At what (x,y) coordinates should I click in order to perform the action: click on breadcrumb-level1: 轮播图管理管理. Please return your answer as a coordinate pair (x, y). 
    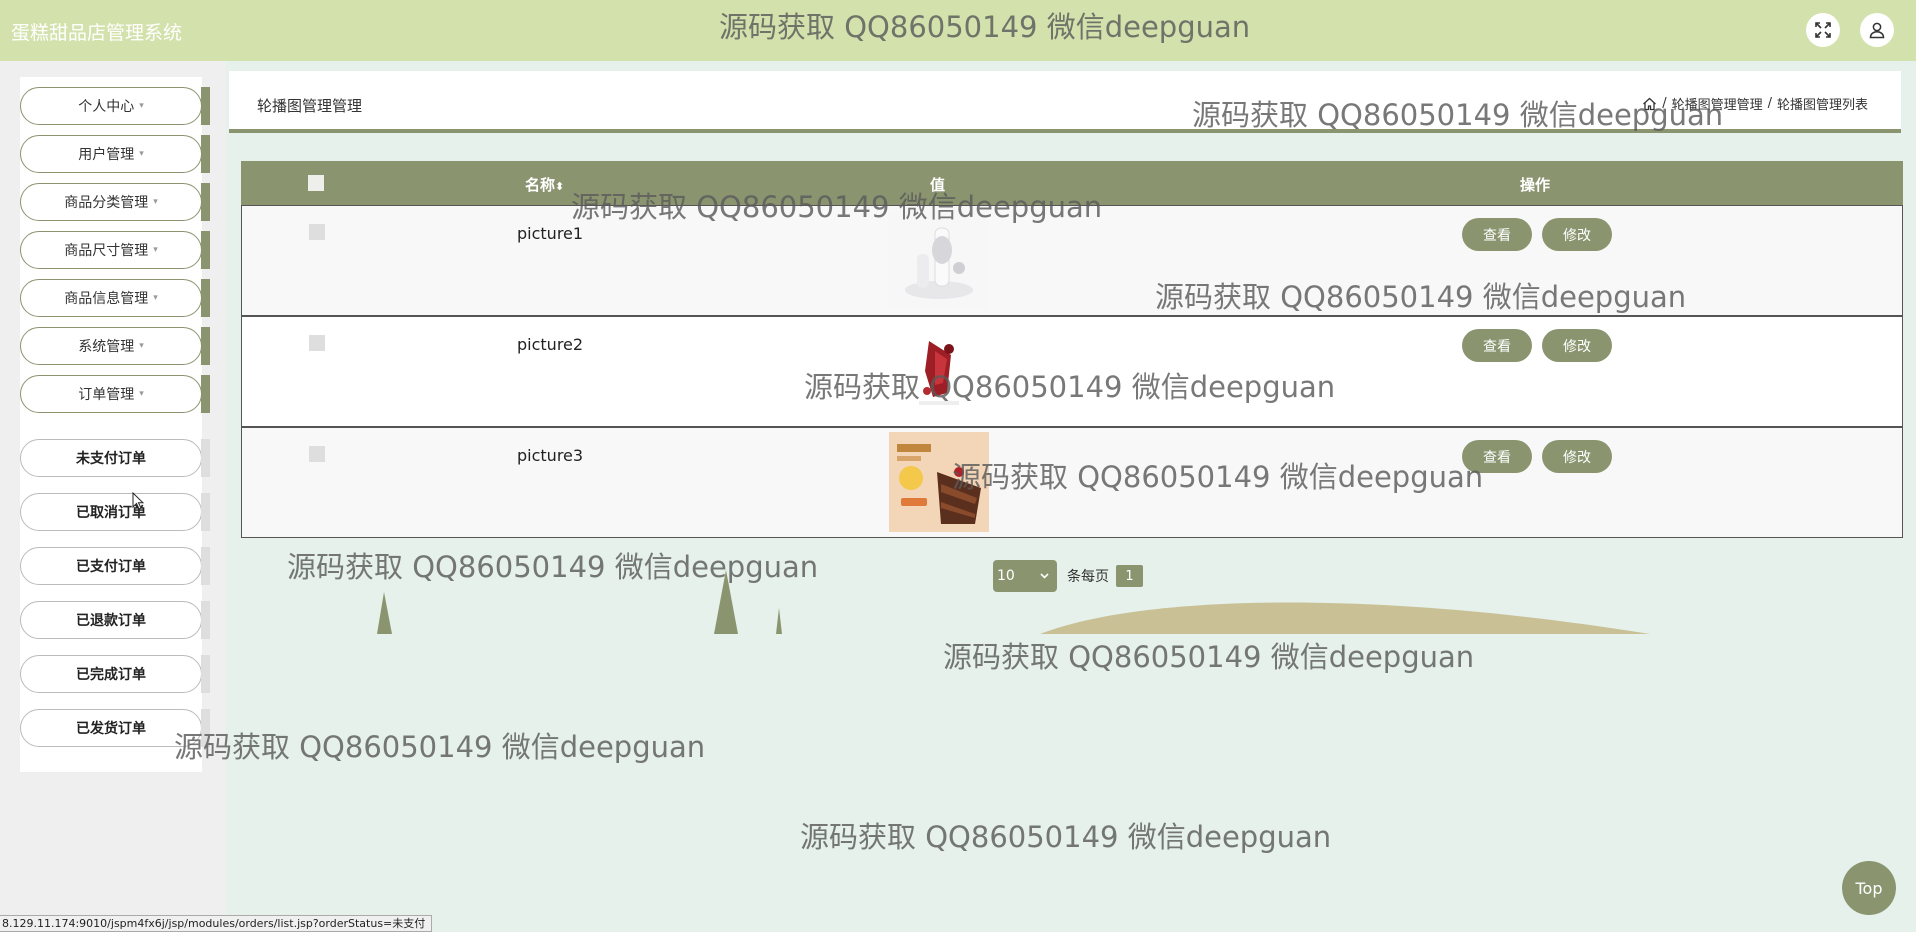
    Looking at the image, I should click on (1717, 103).